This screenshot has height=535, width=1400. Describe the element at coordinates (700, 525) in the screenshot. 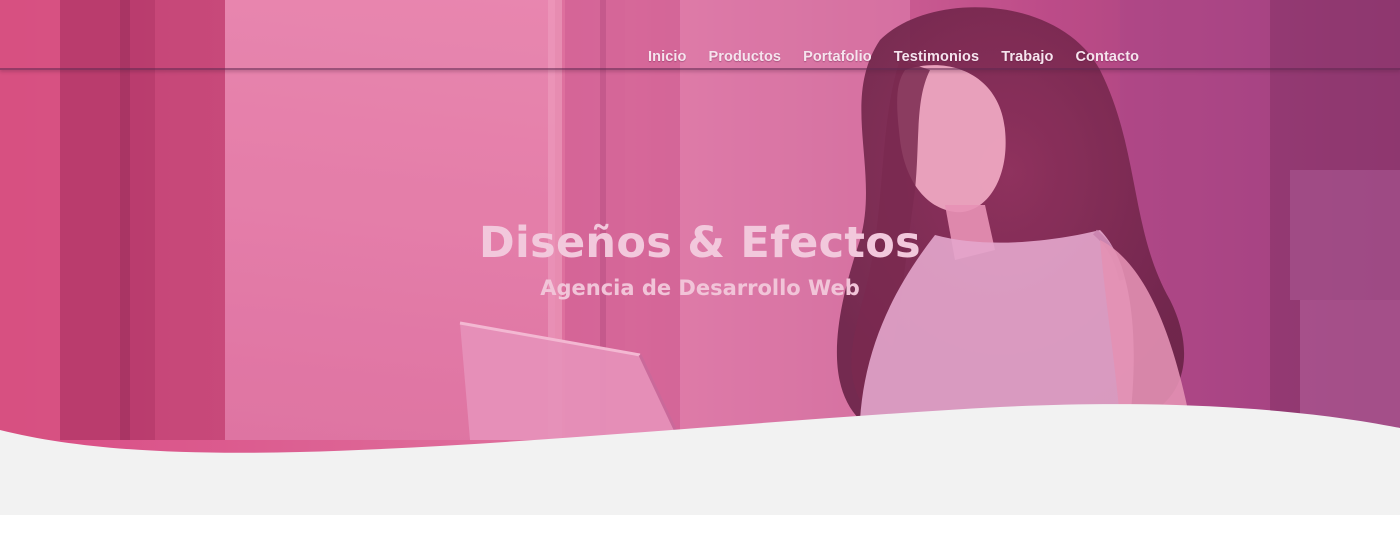

I see `content-area` at that location.